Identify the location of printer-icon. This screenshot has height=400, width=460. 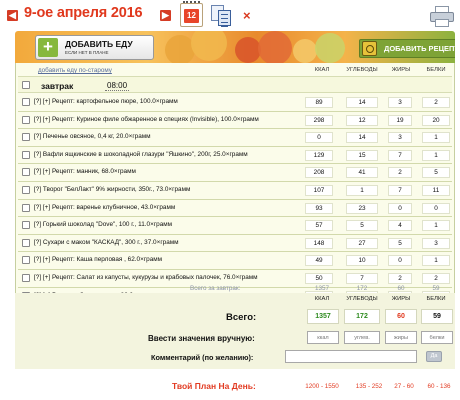
(442, 17).